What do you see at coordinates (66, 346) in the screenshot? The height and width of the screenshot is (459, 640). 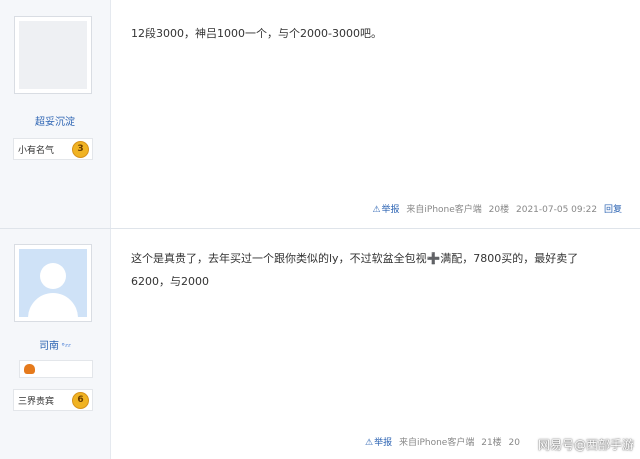 I see `username-suffix: °ᶻᶻ` at bounding box center [66, 346].